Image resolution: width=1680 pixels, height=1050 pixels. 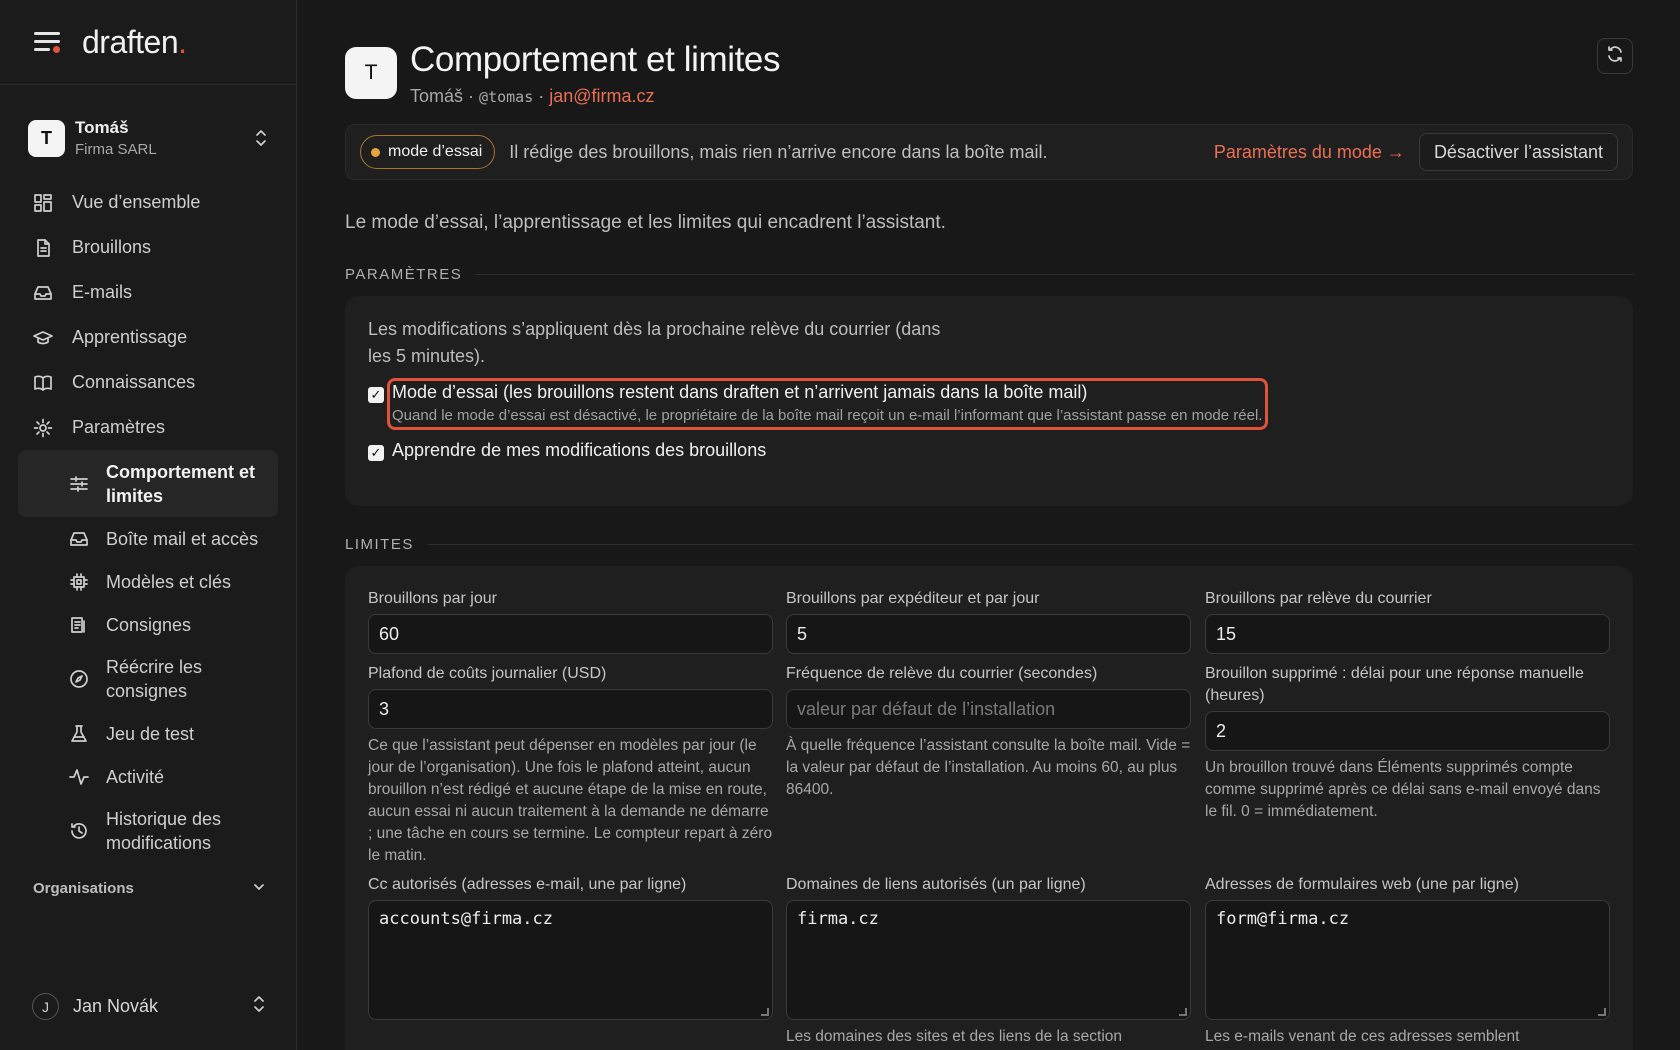 What do you see at coordinates (79, 582) in the screenshot?
I see `chip-icon` at bounding box center [79, 582].